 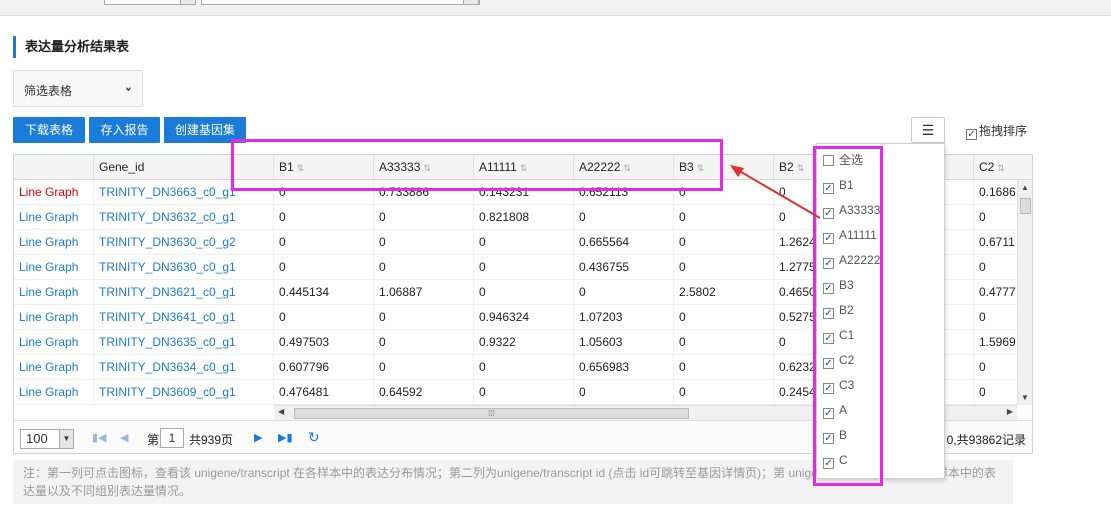 What do you see at coordinates (524, 317) in the screenshot?
I see `value-cell: 0.946324` at bounding box center [524, 317].